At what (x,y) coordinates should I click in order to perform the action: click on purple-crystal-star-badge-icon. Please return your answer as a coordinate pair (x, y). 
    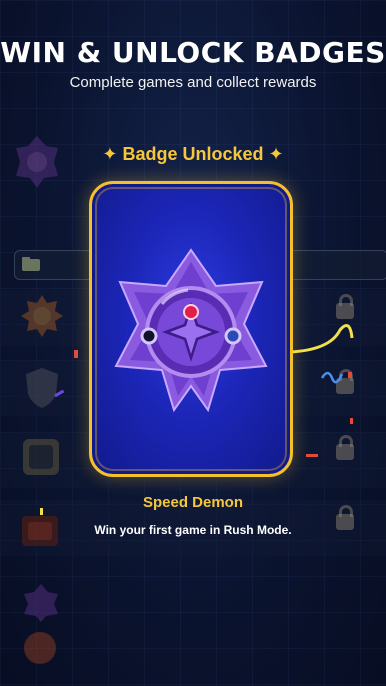
    Looking at the image, I should click on (191, 330).